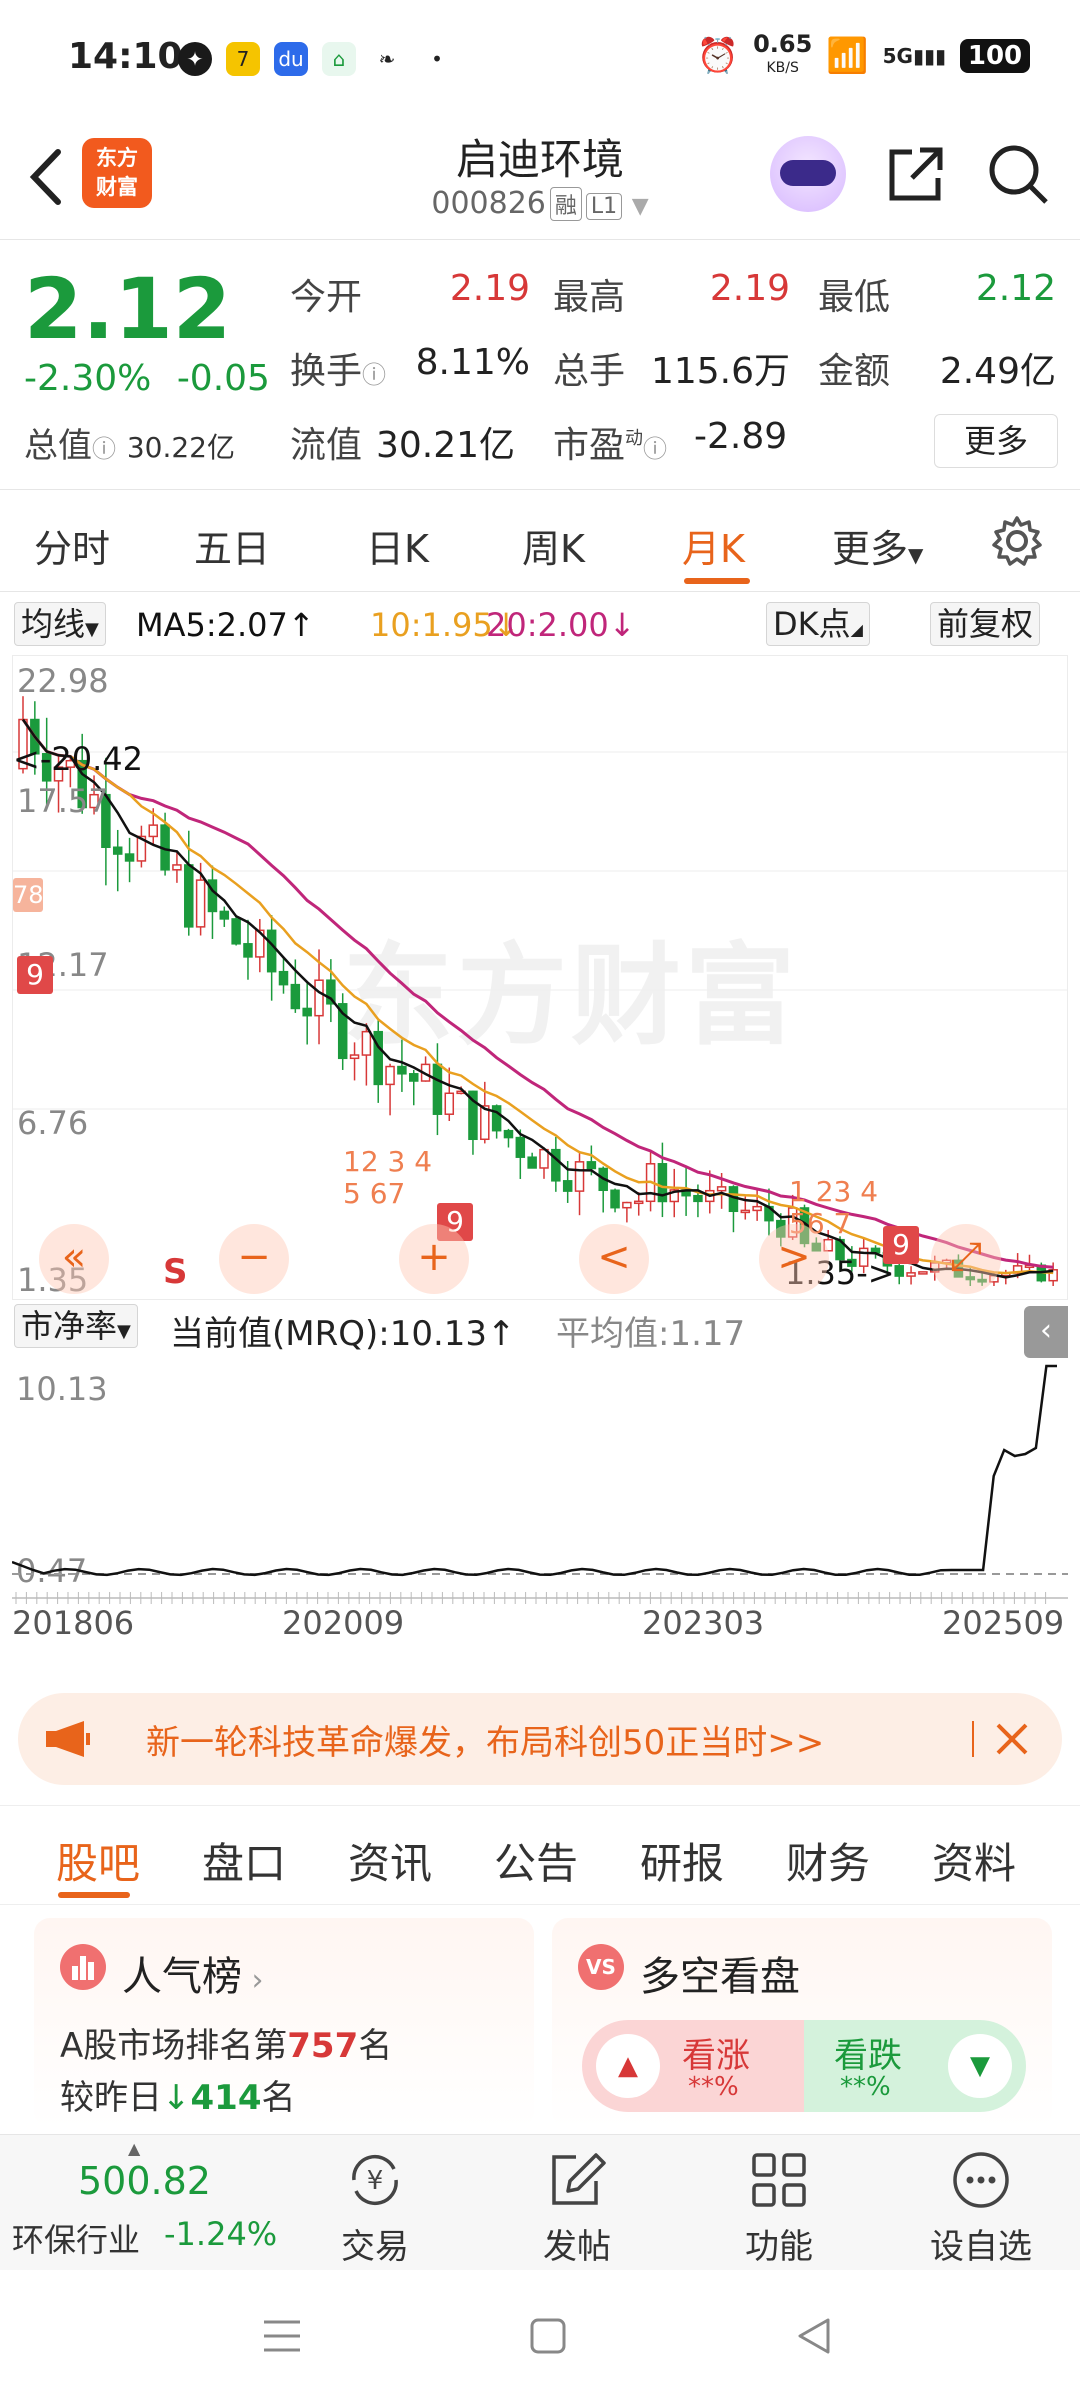 This screenshot has height=2400, width=1080. I want to click on yuan-cycle-icon: ¥, so click(375, 2180).